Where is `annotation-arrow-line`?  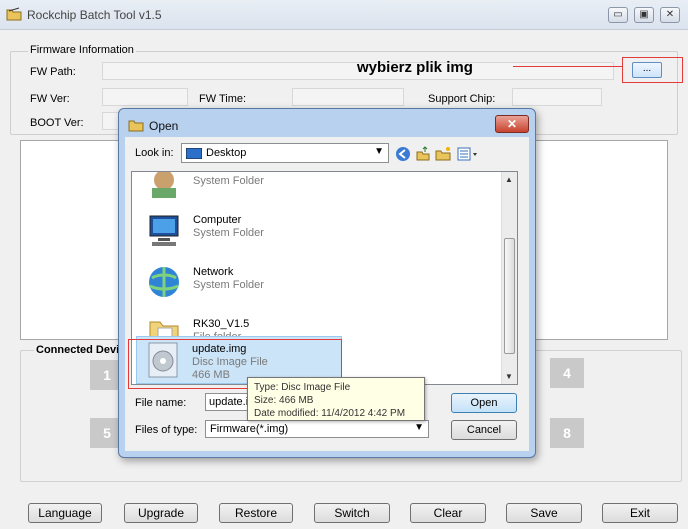
annotation-arrow-line is located at coordinates (568, 66).